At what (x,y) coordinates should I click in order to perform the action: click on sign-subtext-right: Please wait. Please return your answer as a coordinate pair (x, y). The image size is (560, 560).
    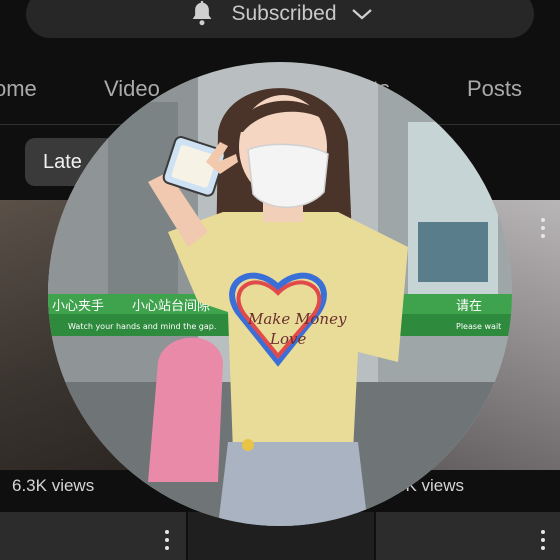
    Looking at the image, I should click on (478, 326).